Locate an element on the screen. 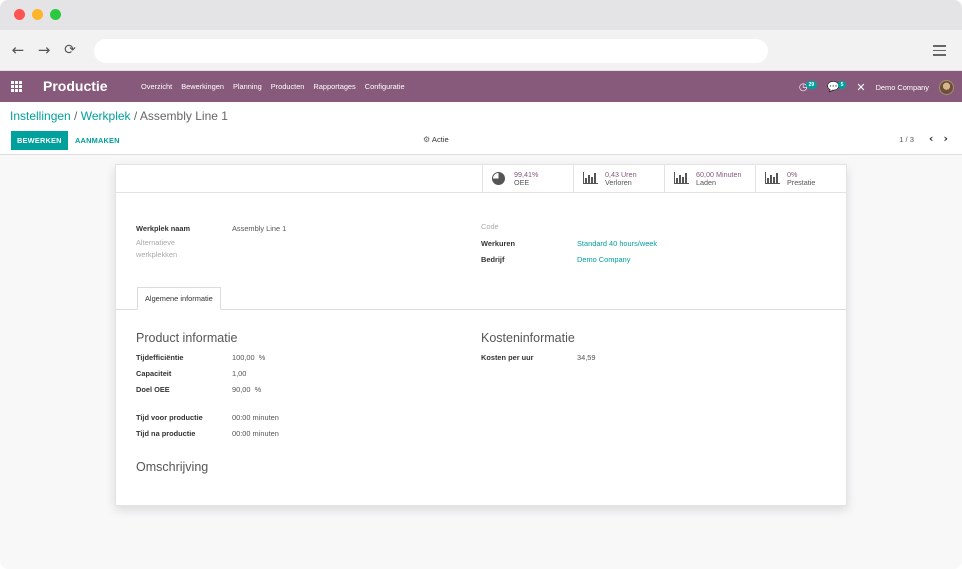 Image resolution: width=962 pixels, height=569 pixels. time-after-field: 00:00 minuten is located at coordinates (255, 433).